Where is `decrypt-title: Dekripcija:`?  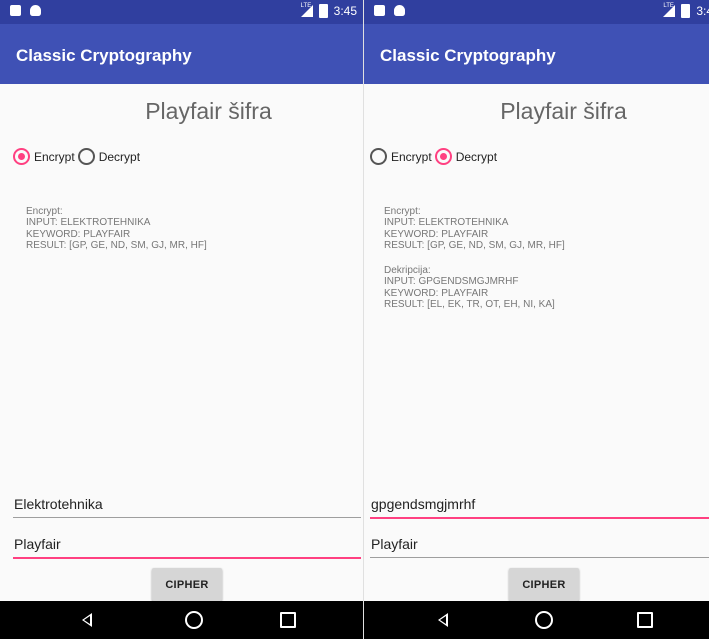 decrypt-title: Dekripcija: is located at coordinates (407, 271).